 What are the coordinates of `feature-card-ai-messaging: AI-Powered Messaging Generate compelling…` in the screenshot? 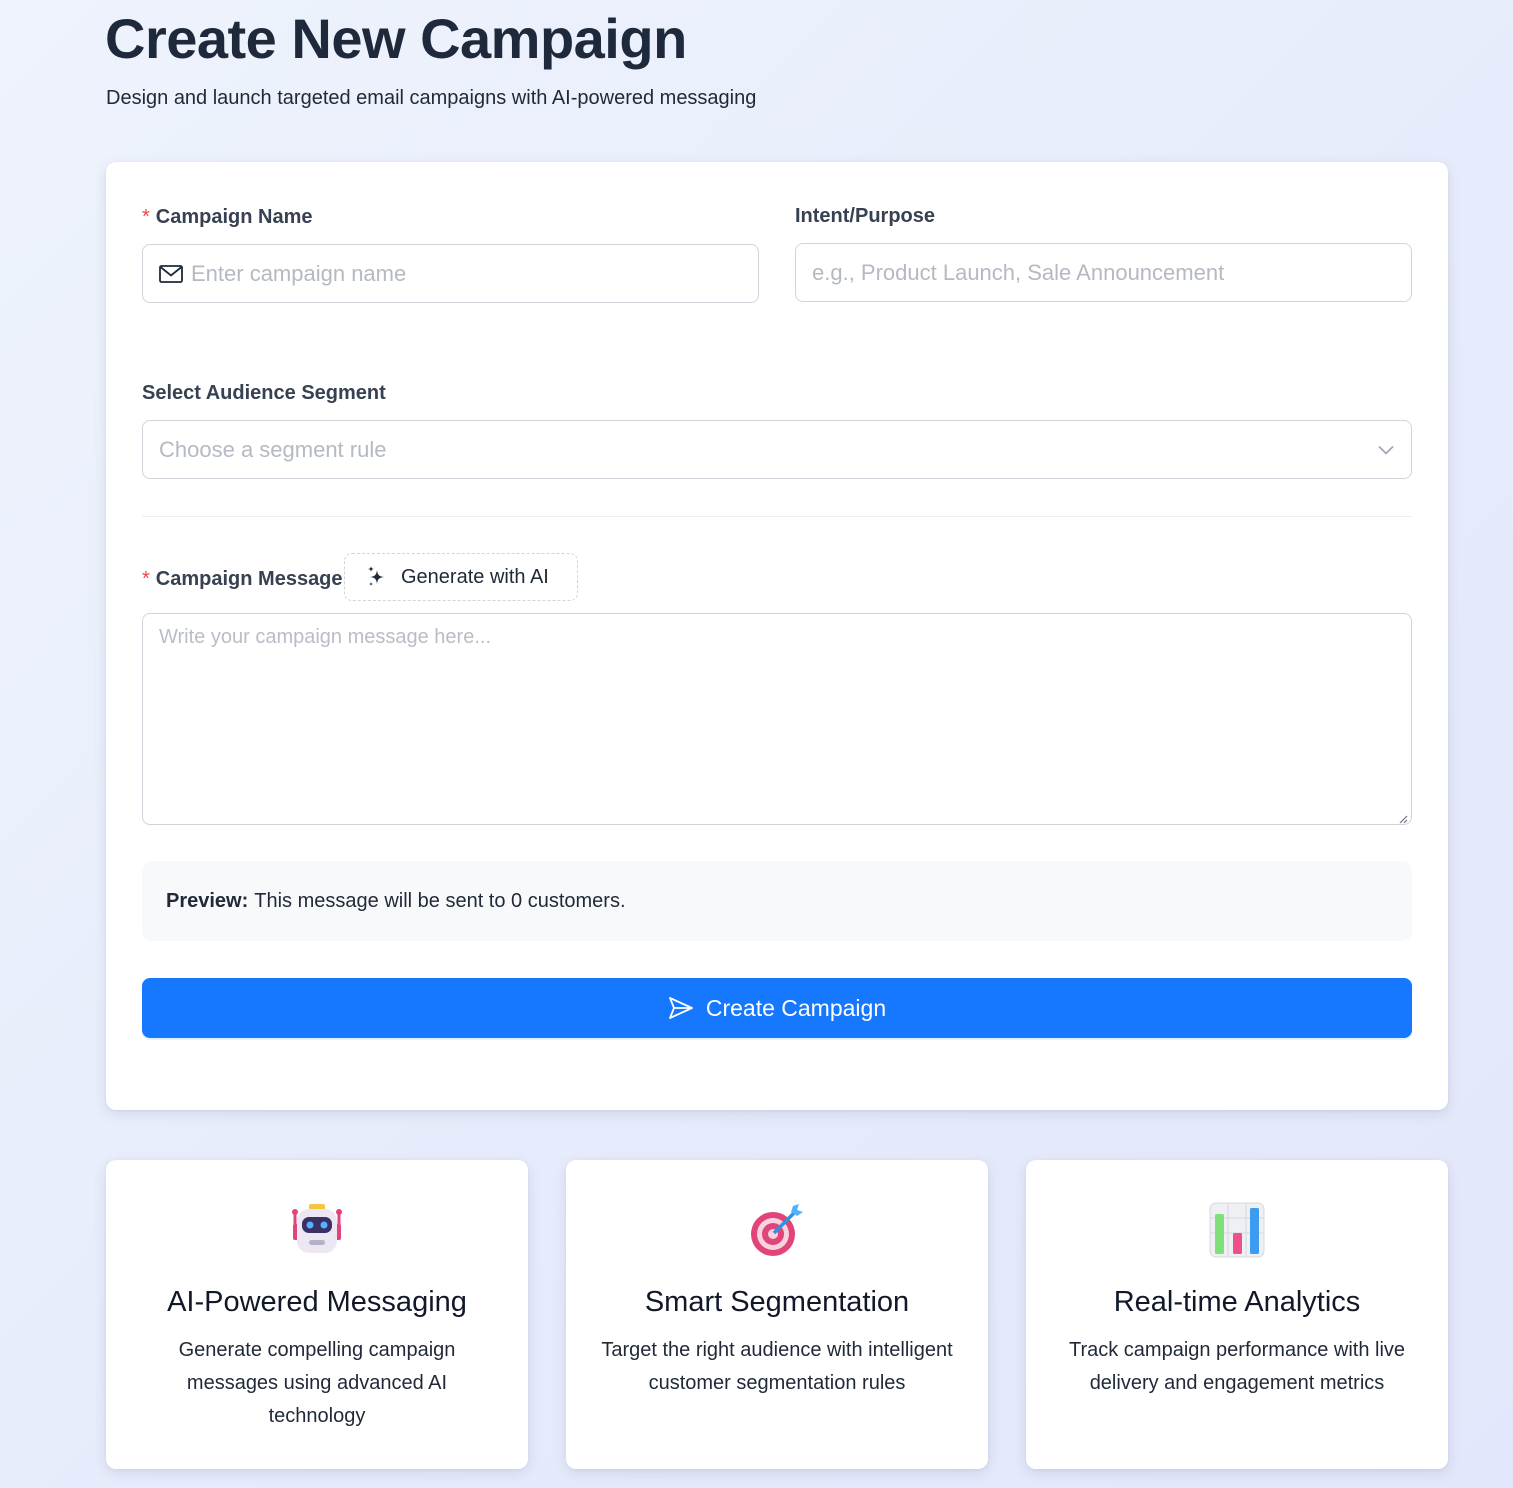 It's located at (317, 1314).